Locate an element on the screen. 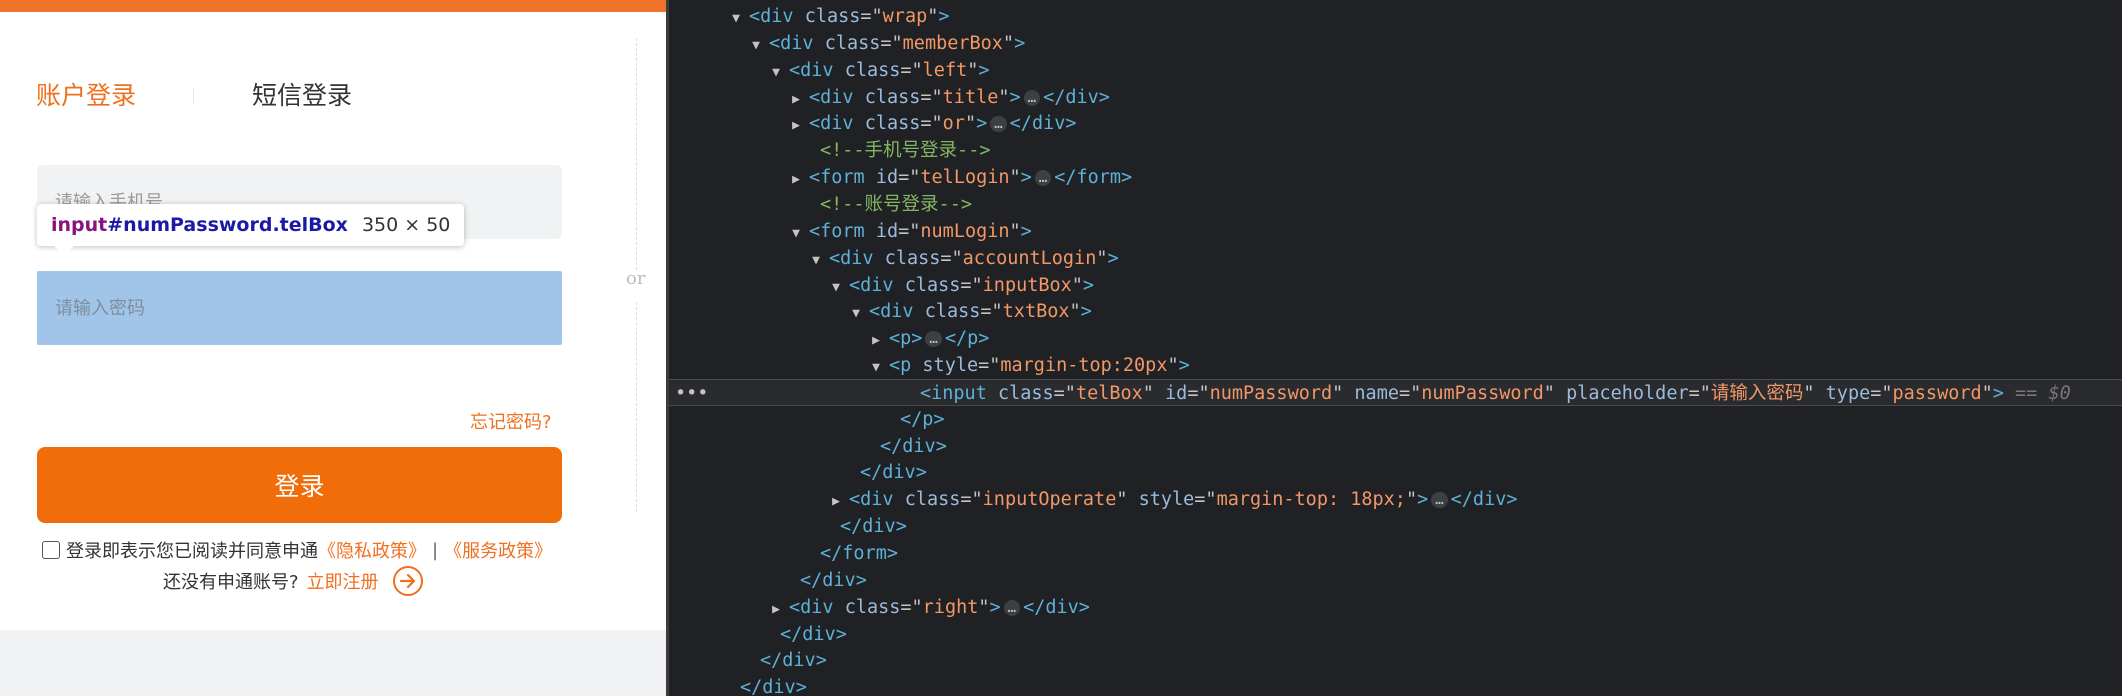 The width and height of the screenshot is (2122, 696). dom-tree-row: ▶ <p>… </p> is located at coordinates (1395, 338).